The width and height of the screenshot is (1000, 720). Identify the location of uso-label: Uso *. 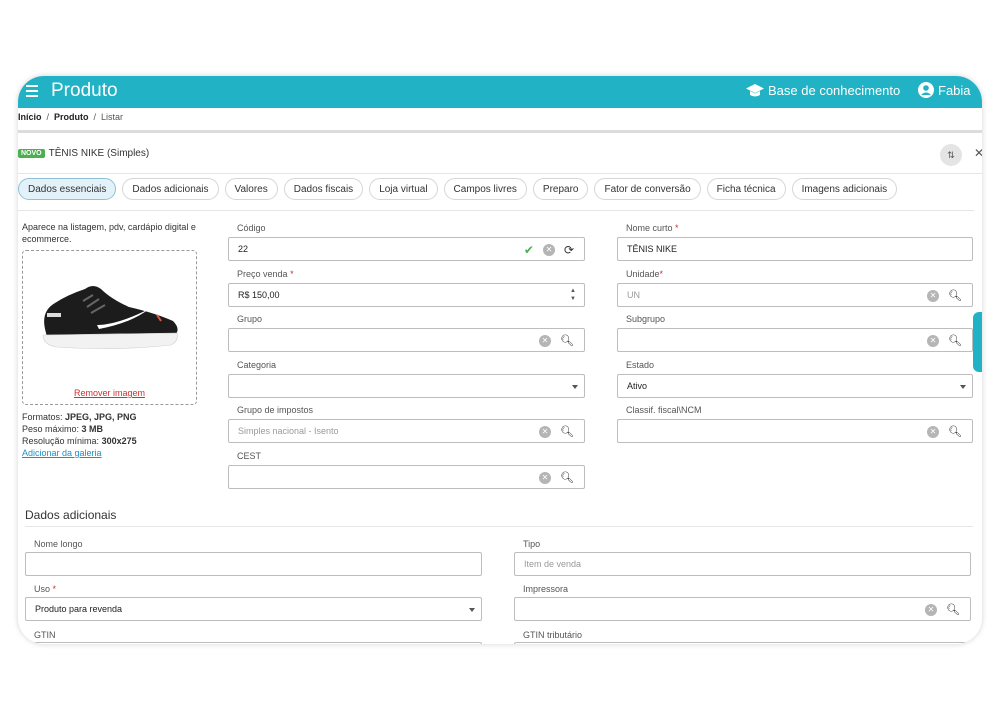
(45, 589).